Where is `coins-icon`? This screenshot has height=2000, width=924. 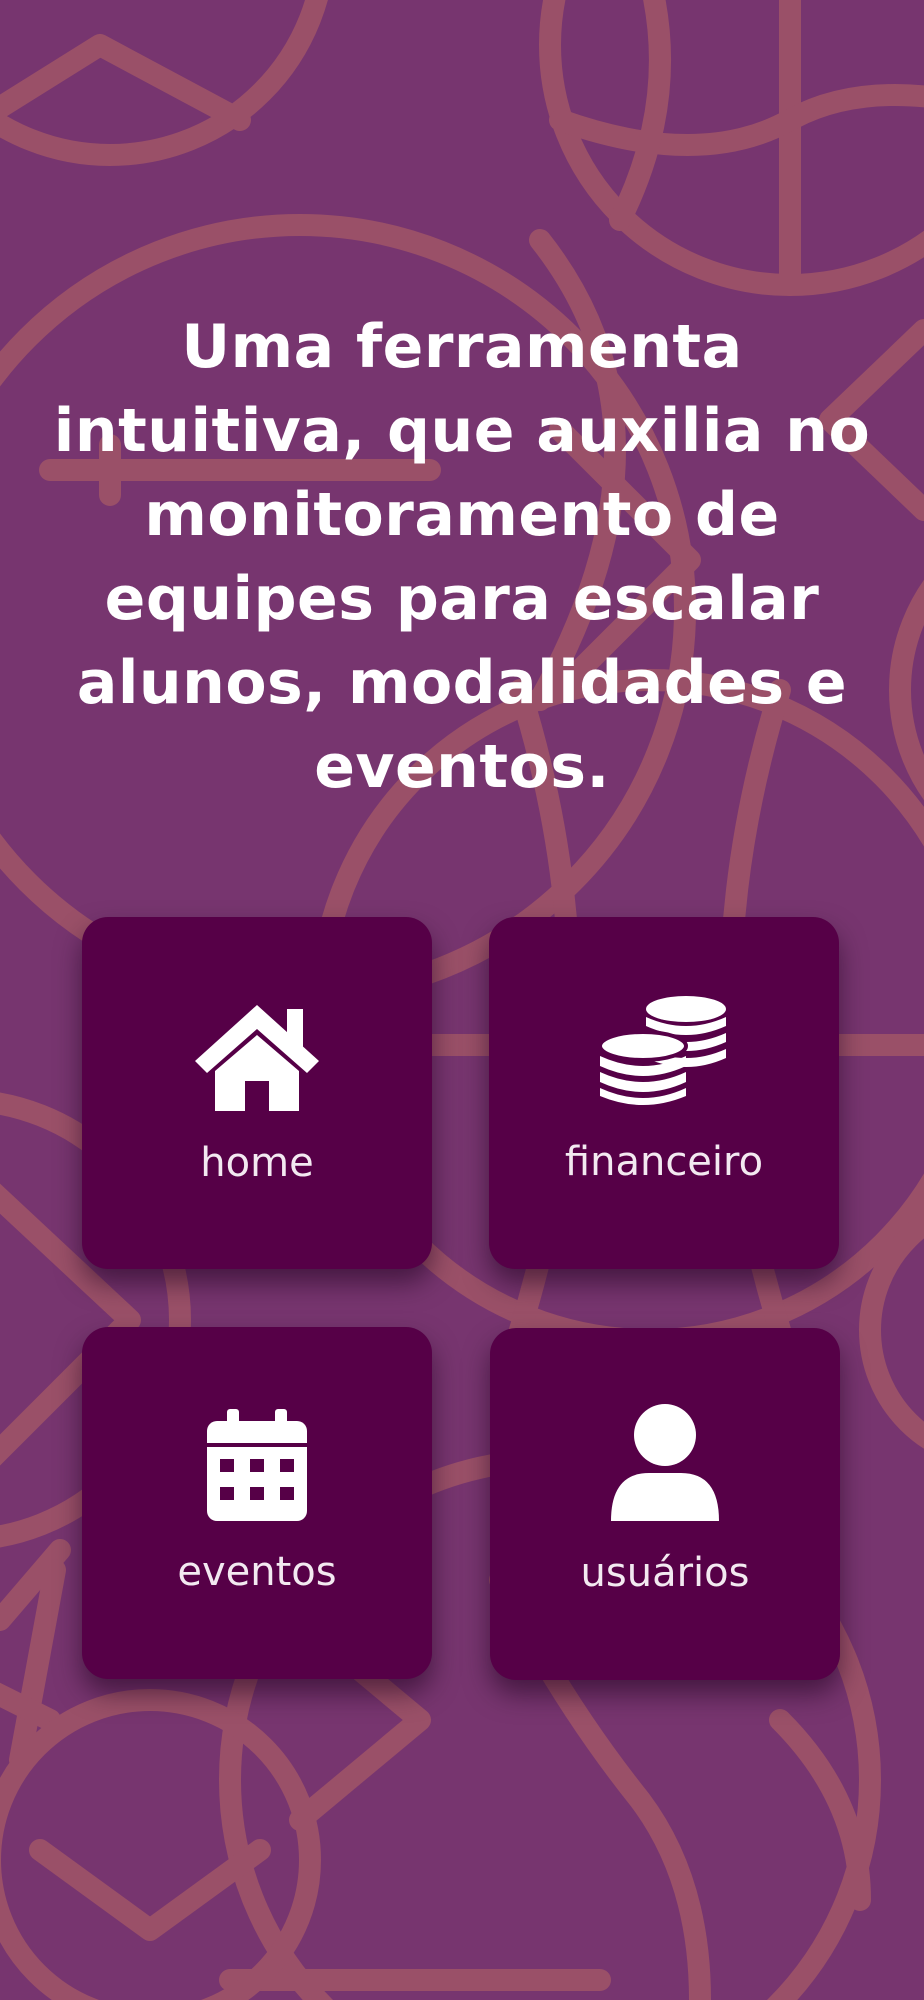 coins-icon is located at coordinates (664, 1053).